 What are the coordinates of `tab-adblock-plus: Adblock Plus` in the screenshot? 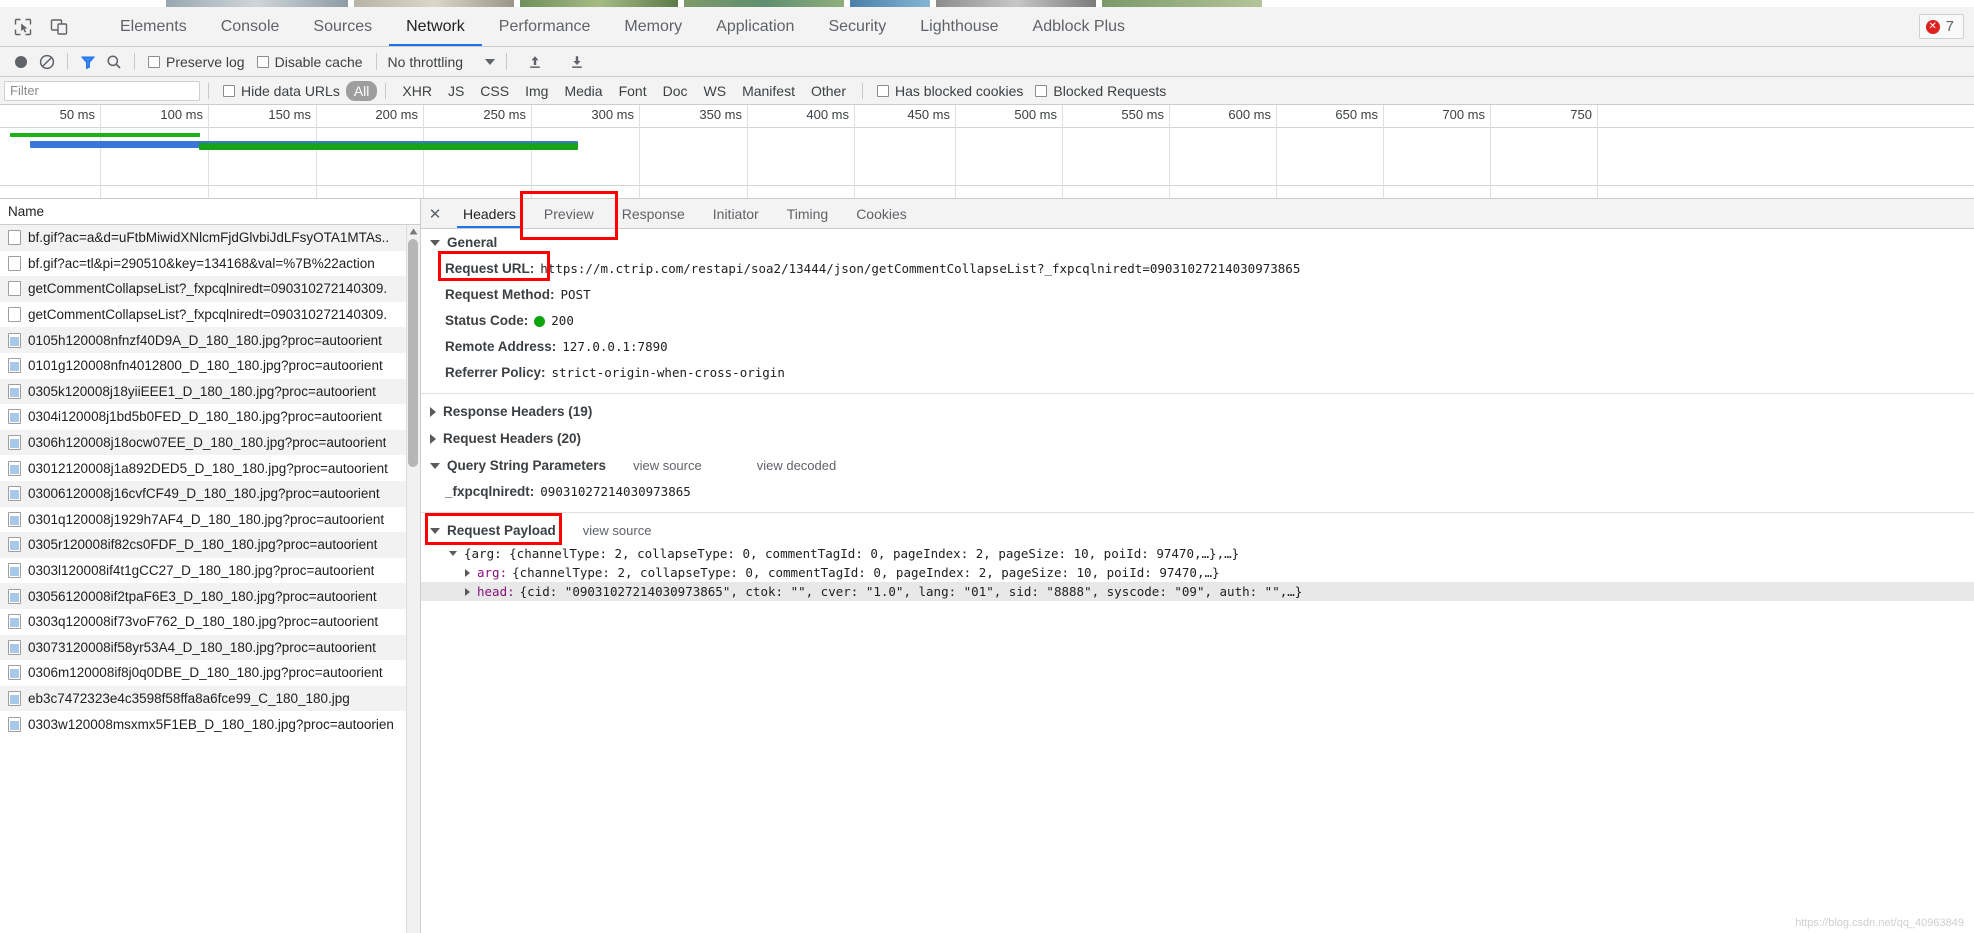 It's located at (1079, 26).